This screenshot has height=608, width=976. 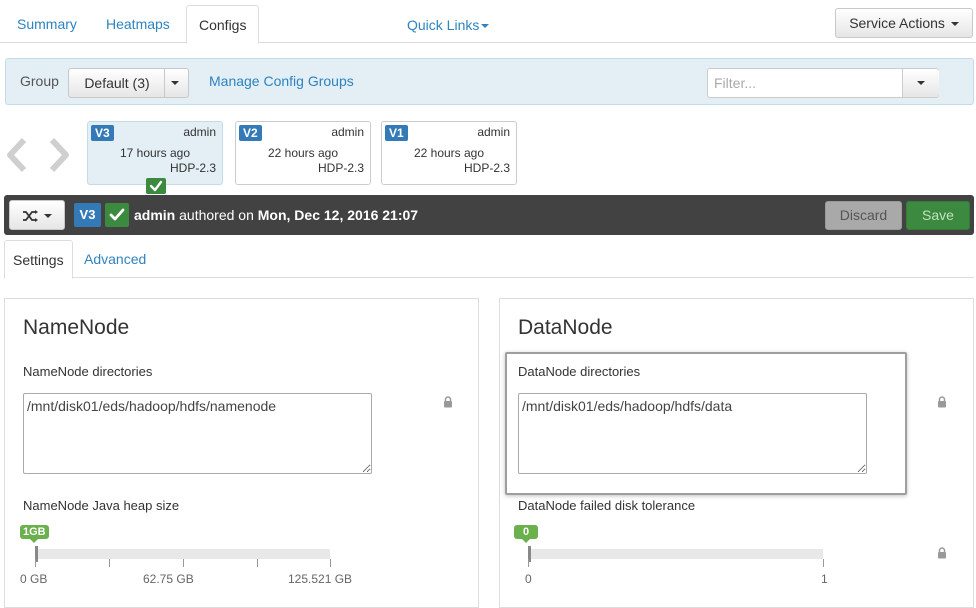 What do you see at coordinates (863, 215) in the screenshot?
I see `discard-button: Discard` at bounding box center [863, 215].